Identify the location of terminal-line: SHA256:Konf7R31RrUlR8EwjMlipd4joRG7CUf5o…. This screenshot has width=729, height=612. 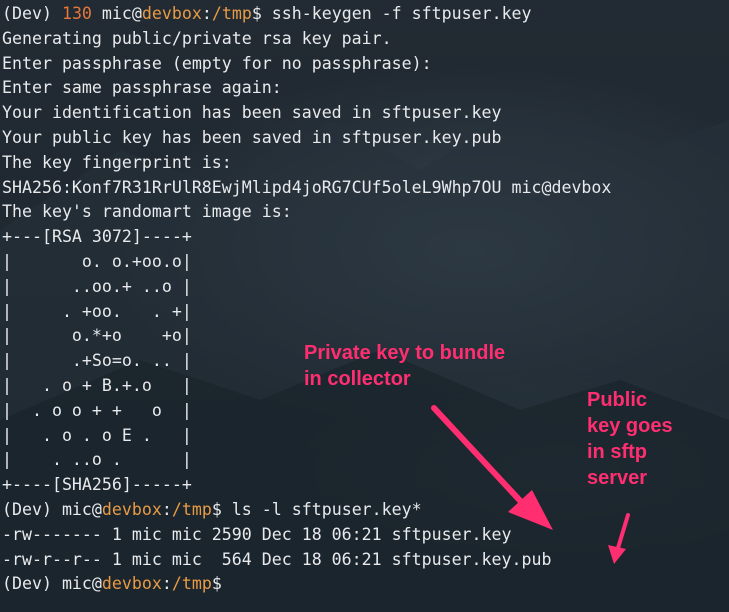
(364, 188).